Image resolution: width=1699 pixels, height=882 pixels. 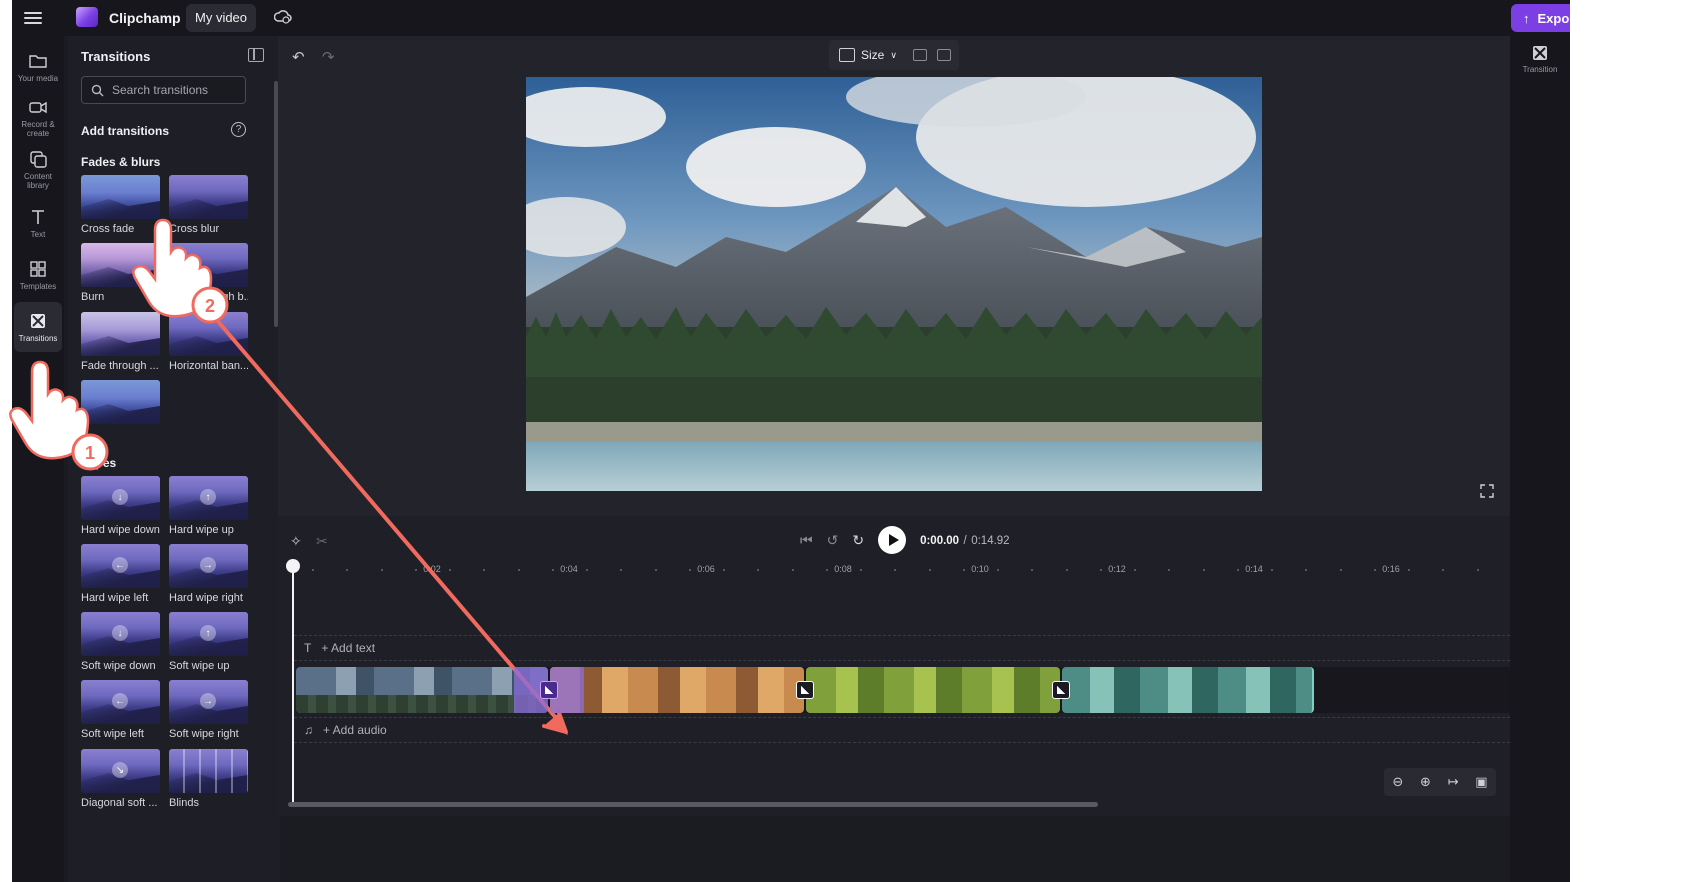 What do you see at coordinates (933, 690) in the screenshot?
I see `video-clip-field` at bounding box center [933, 690].